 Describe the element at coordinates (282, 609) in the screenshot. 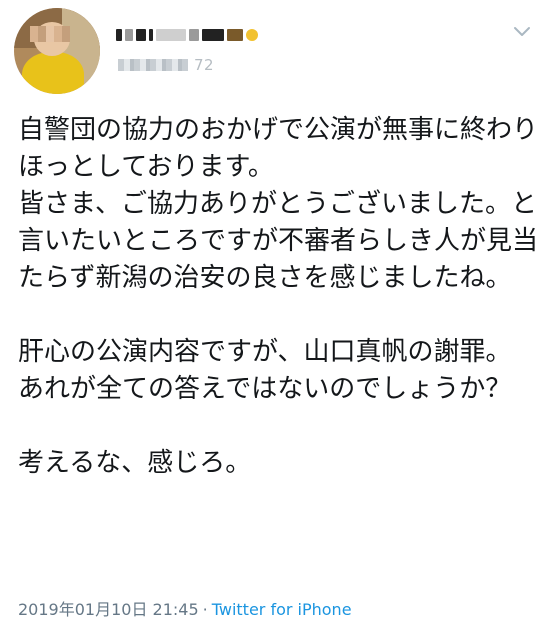

I see `tweet-source-link: Twitter for iPhone` at that location.